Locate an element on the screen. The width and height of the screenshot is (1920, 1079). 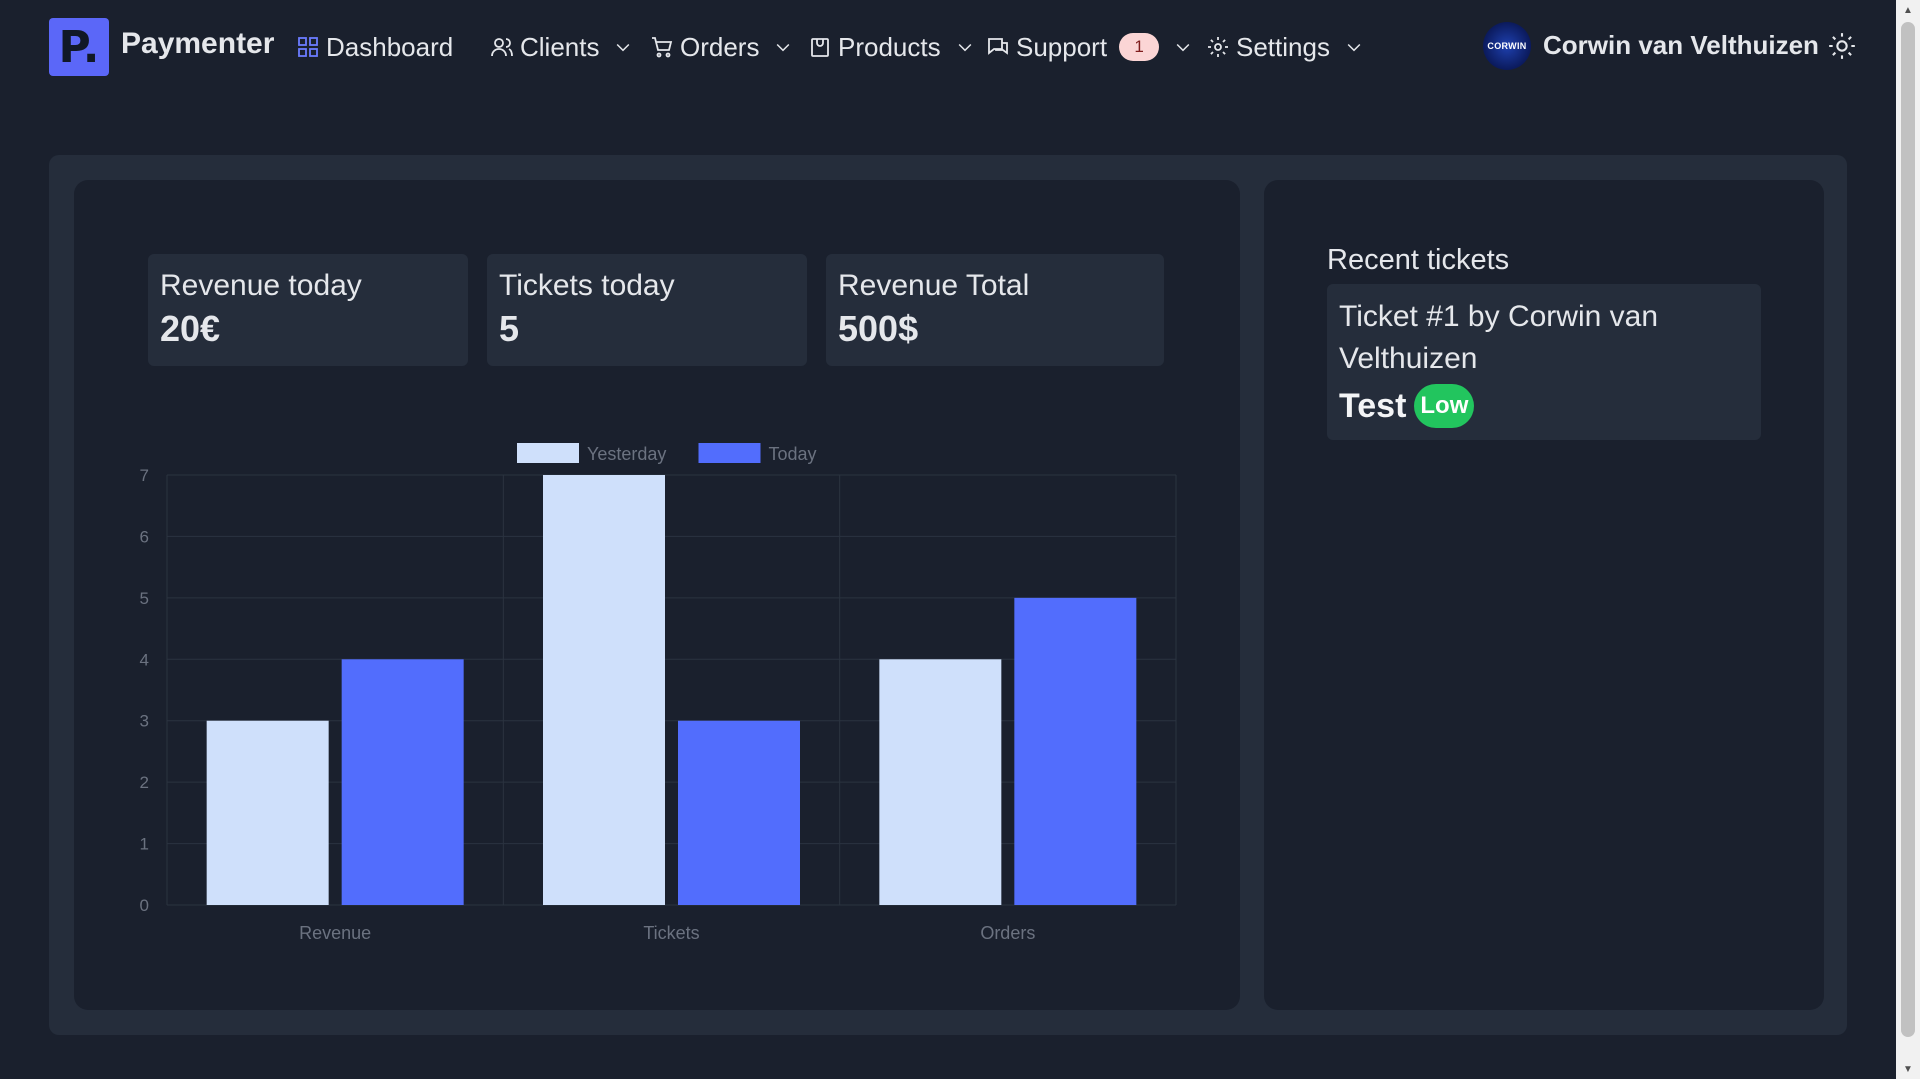
nav-settings-label: Settings is located at coordinates (1283, 46).